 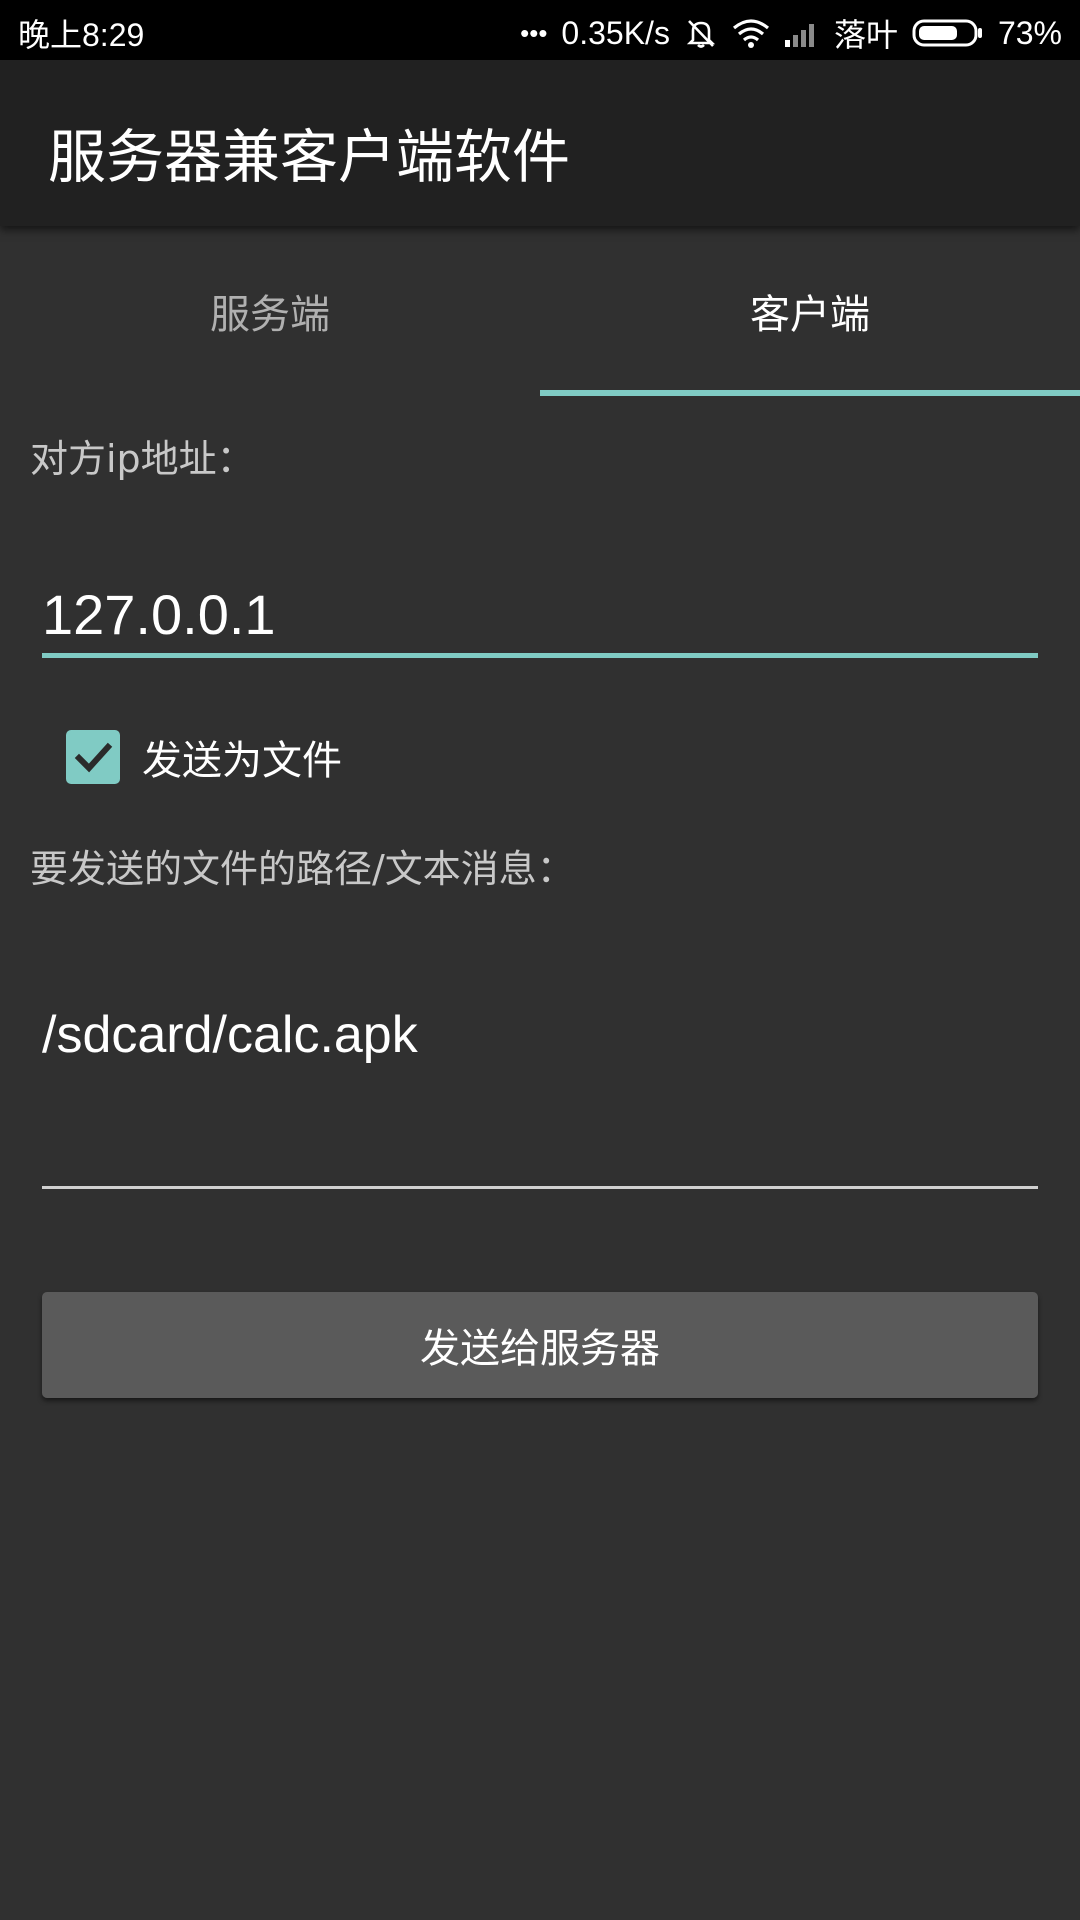 What do you see at coordinates (802, 33) in the screenshot?
I see `signal-icon` at bounding box center [802, 33].